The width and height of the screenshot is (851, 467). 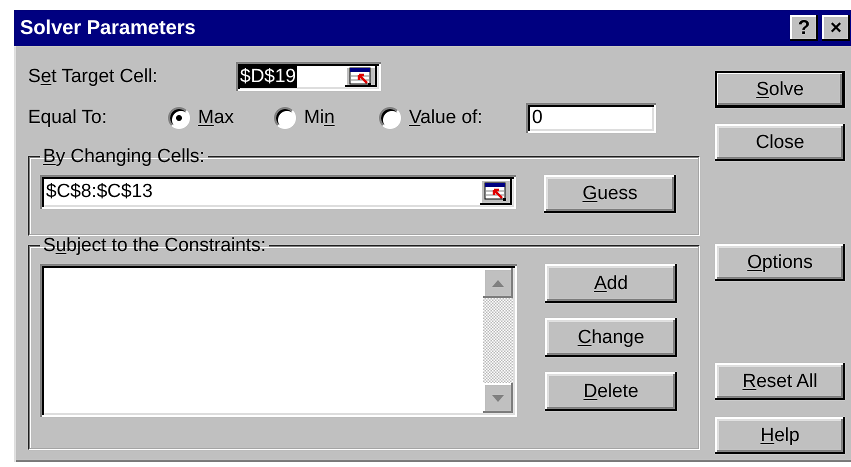 What do you see at coordinates (611, 337) in the screenshot?
I see `change-button: Change` at bounding box center [611, 337].